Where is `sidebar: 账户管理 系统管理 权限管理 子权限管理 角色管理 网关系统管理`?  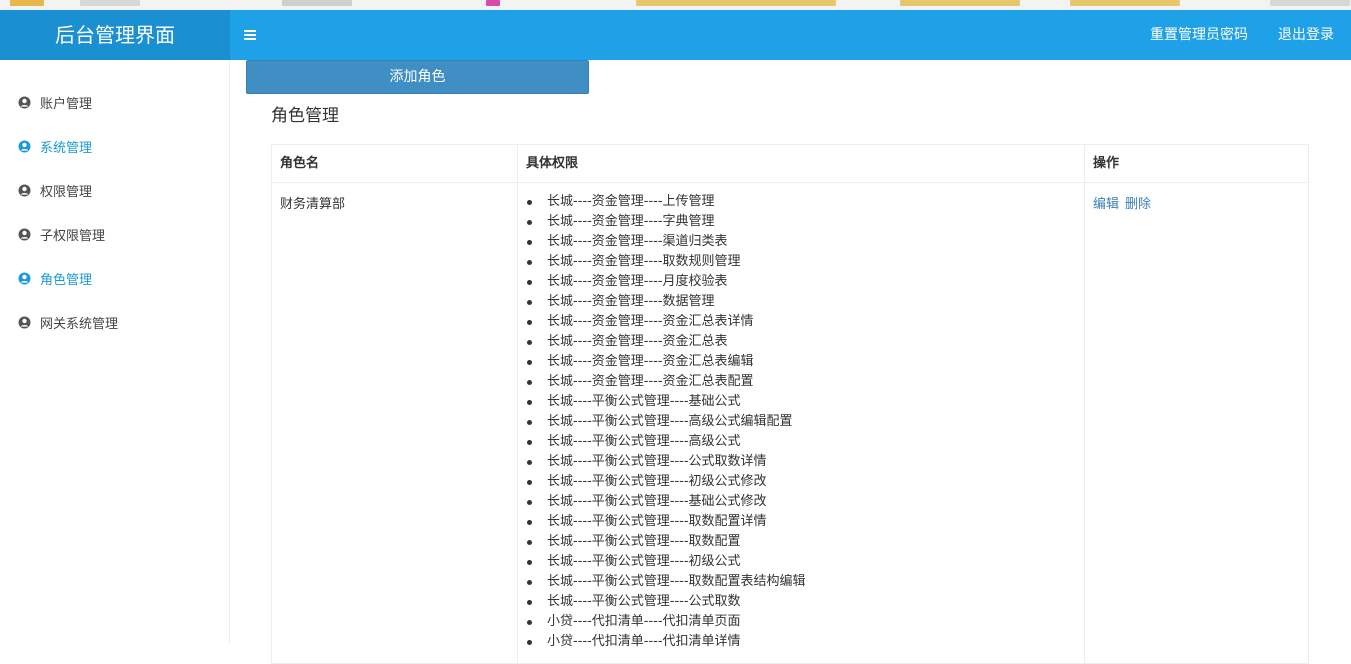 sidebar: 账户管理 系统管理 权限管理 子权限管理 角色管理 网关系统管理 is located at coordinates (115, 351).